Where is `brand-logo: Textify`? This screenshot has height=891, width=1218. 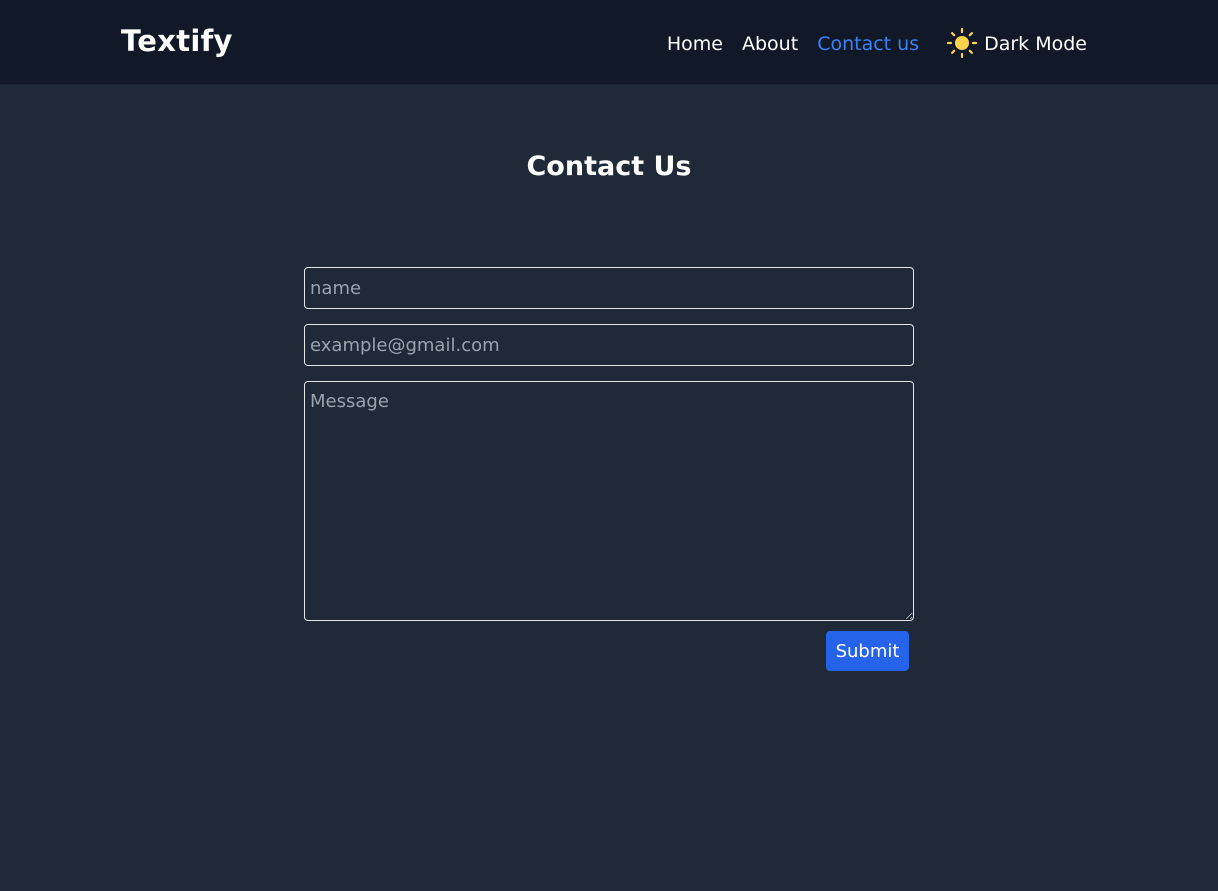 brand-logo: Textify is located at coordinates (177, 41).